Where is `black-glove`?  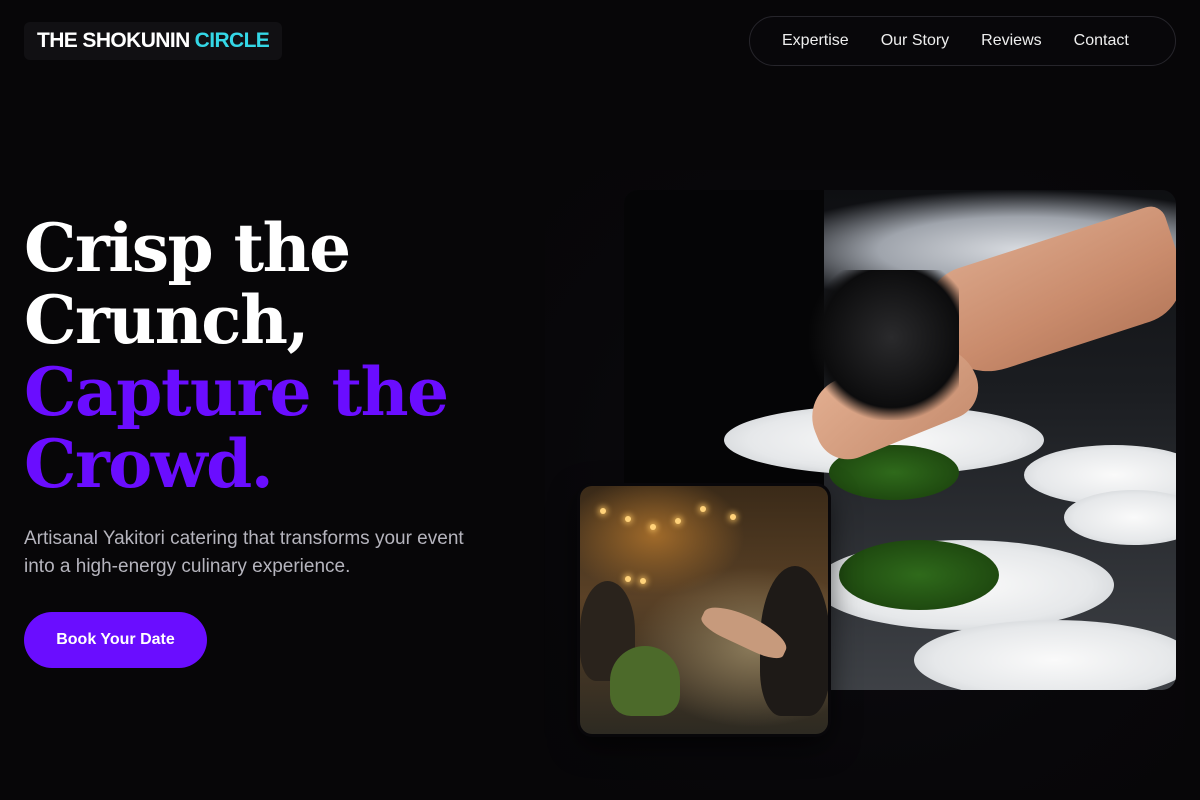 black-glove is located at coordinates (884, 345).